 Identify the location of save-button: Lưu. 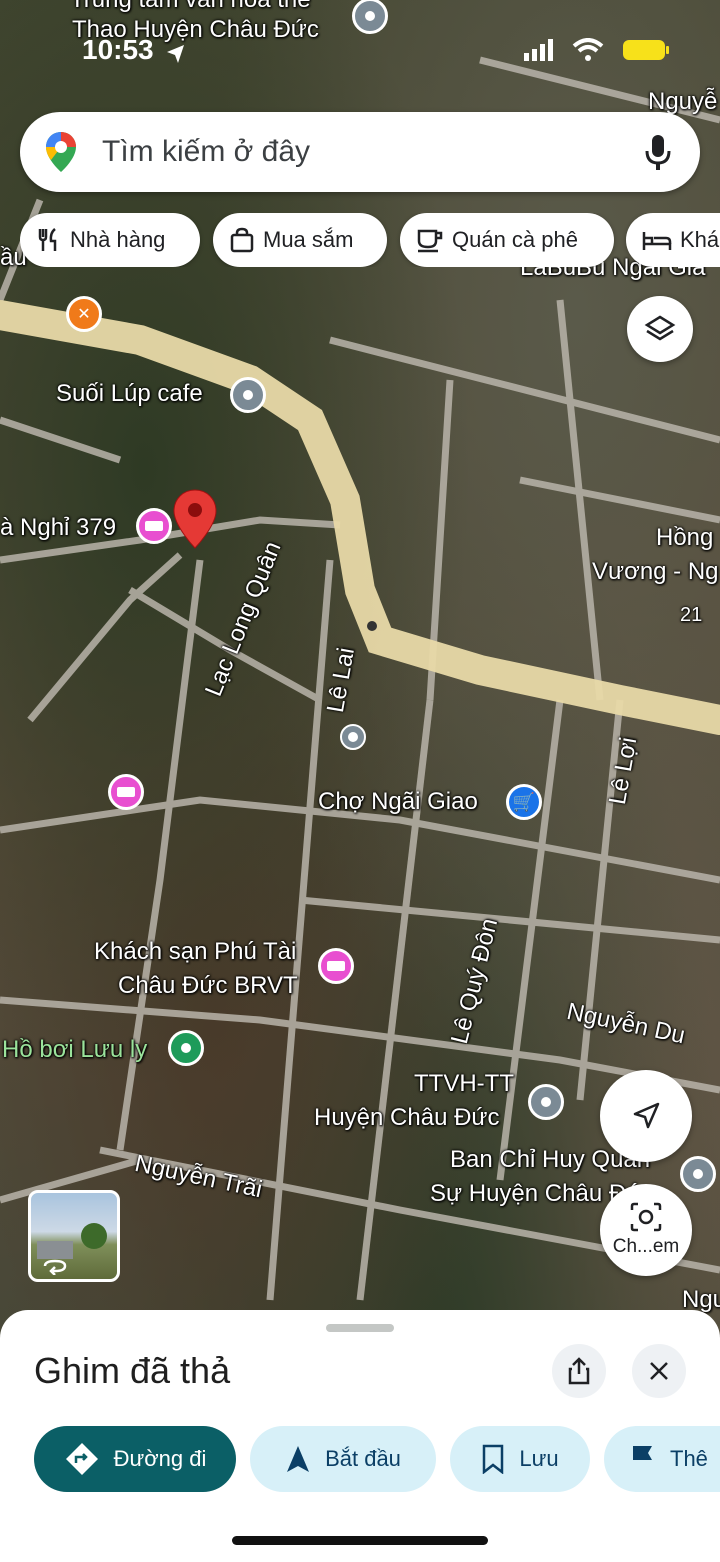
(520, 1459).